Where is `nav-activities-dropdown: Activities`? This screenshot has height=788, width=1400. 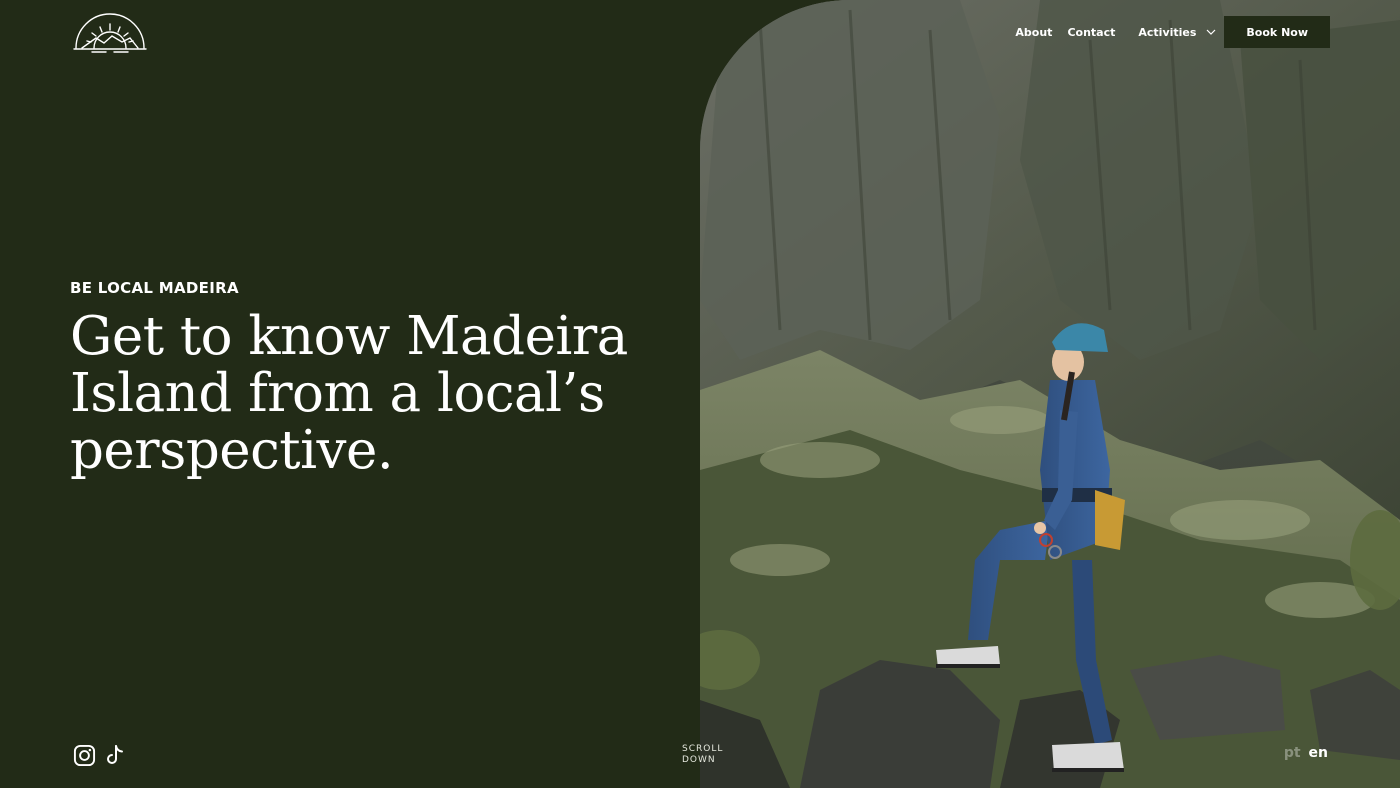
nav-activities-dropdown: Activities is located at coordinates (1177, 32).